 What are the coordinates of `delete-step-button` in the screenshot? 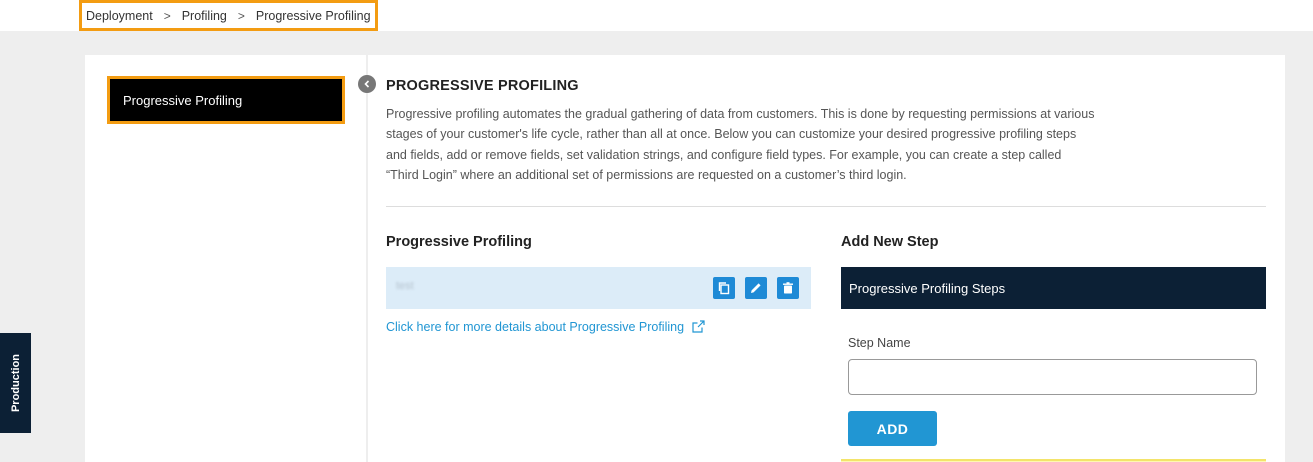 It's located at (788, 288).